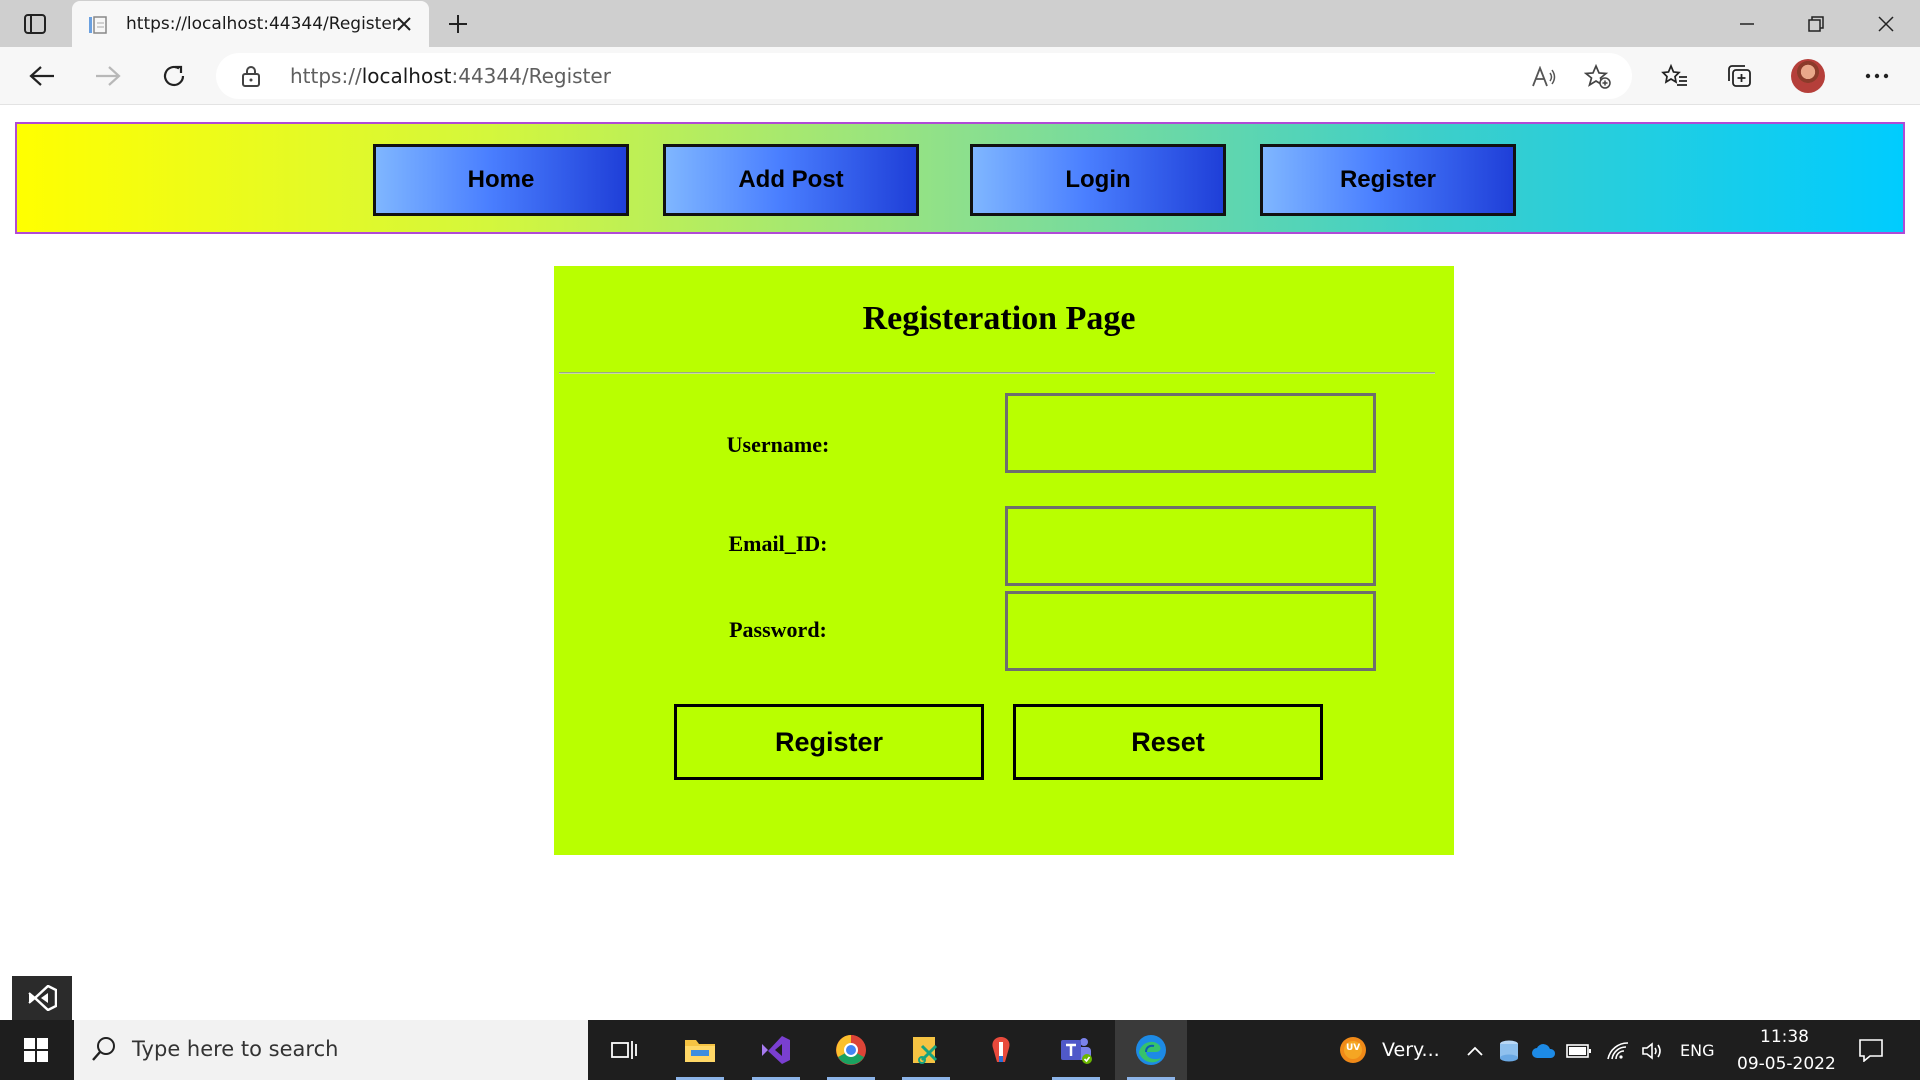 The height and width of the screenshot is (1080, 1920). Describe the element at coordinates (1190, 631) in the screenshot. I see `password-input` at that location.